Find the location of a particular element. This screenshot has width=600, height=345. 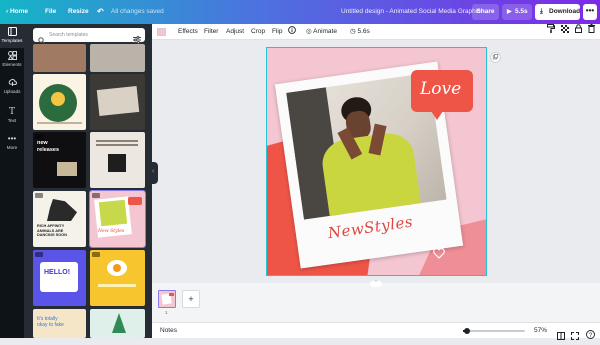

delete-icon is located at coordinates (591, 32).